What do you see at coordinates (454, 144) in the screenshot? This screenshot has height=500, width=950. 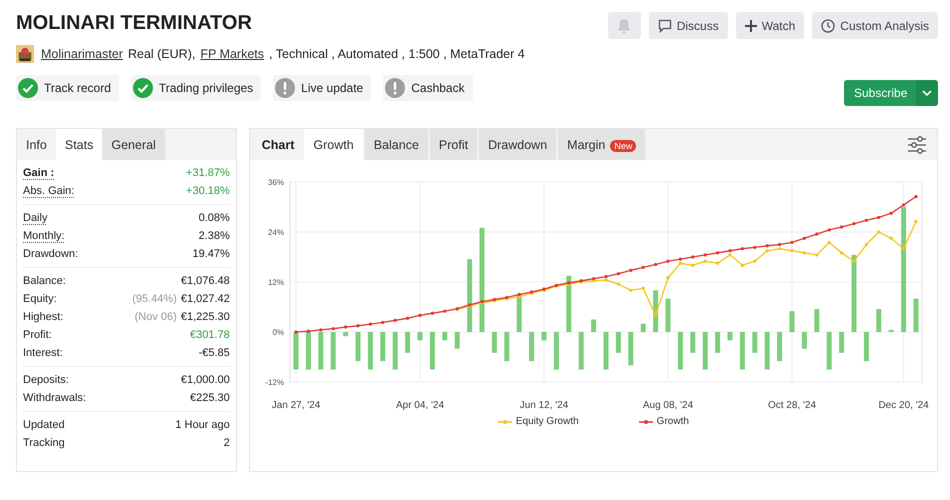 I see `chart-tab: Profit` at bounding box center [454, 144].